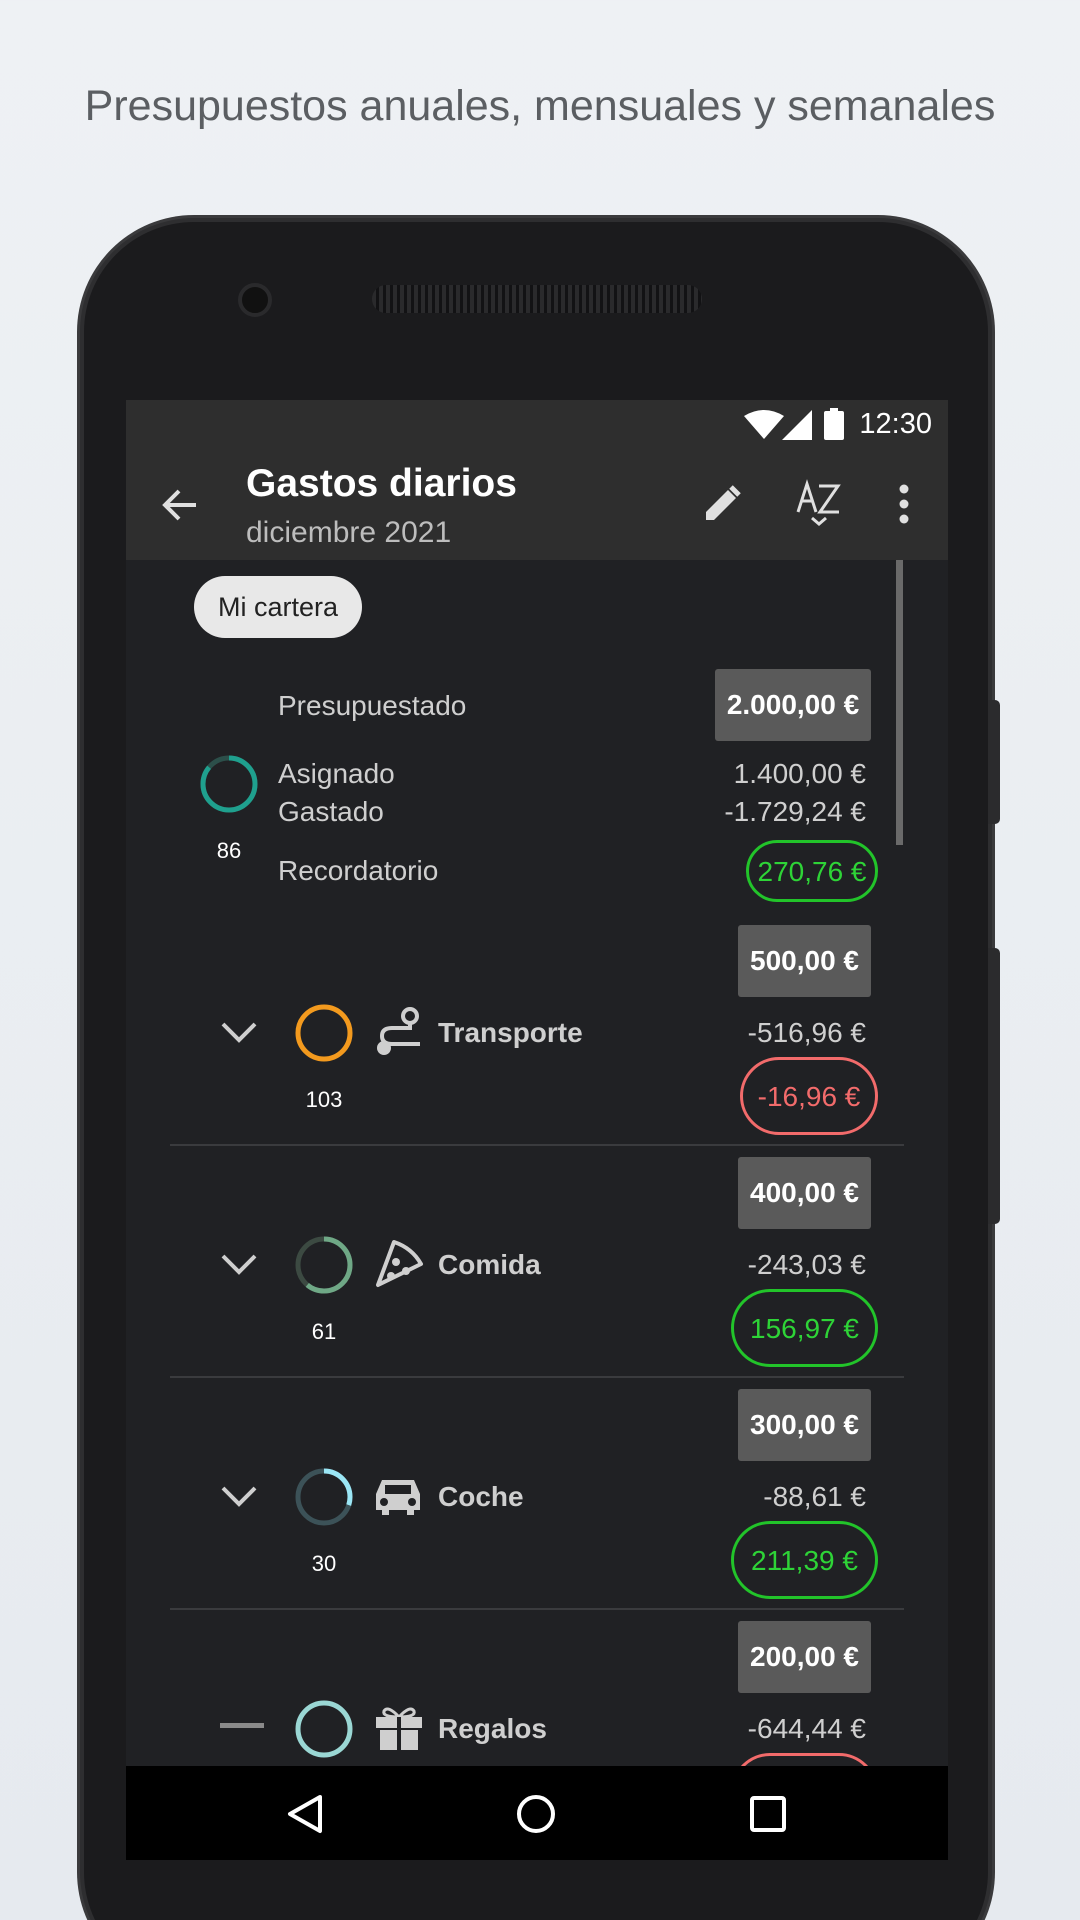  I want to click on front-camera, so click(255, 300).